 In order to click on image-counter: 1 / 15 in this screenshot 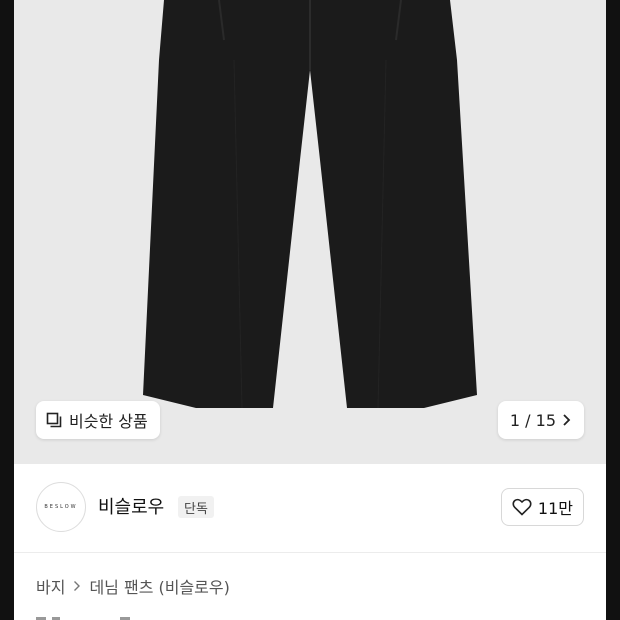, I will do `click(540, 420)`.